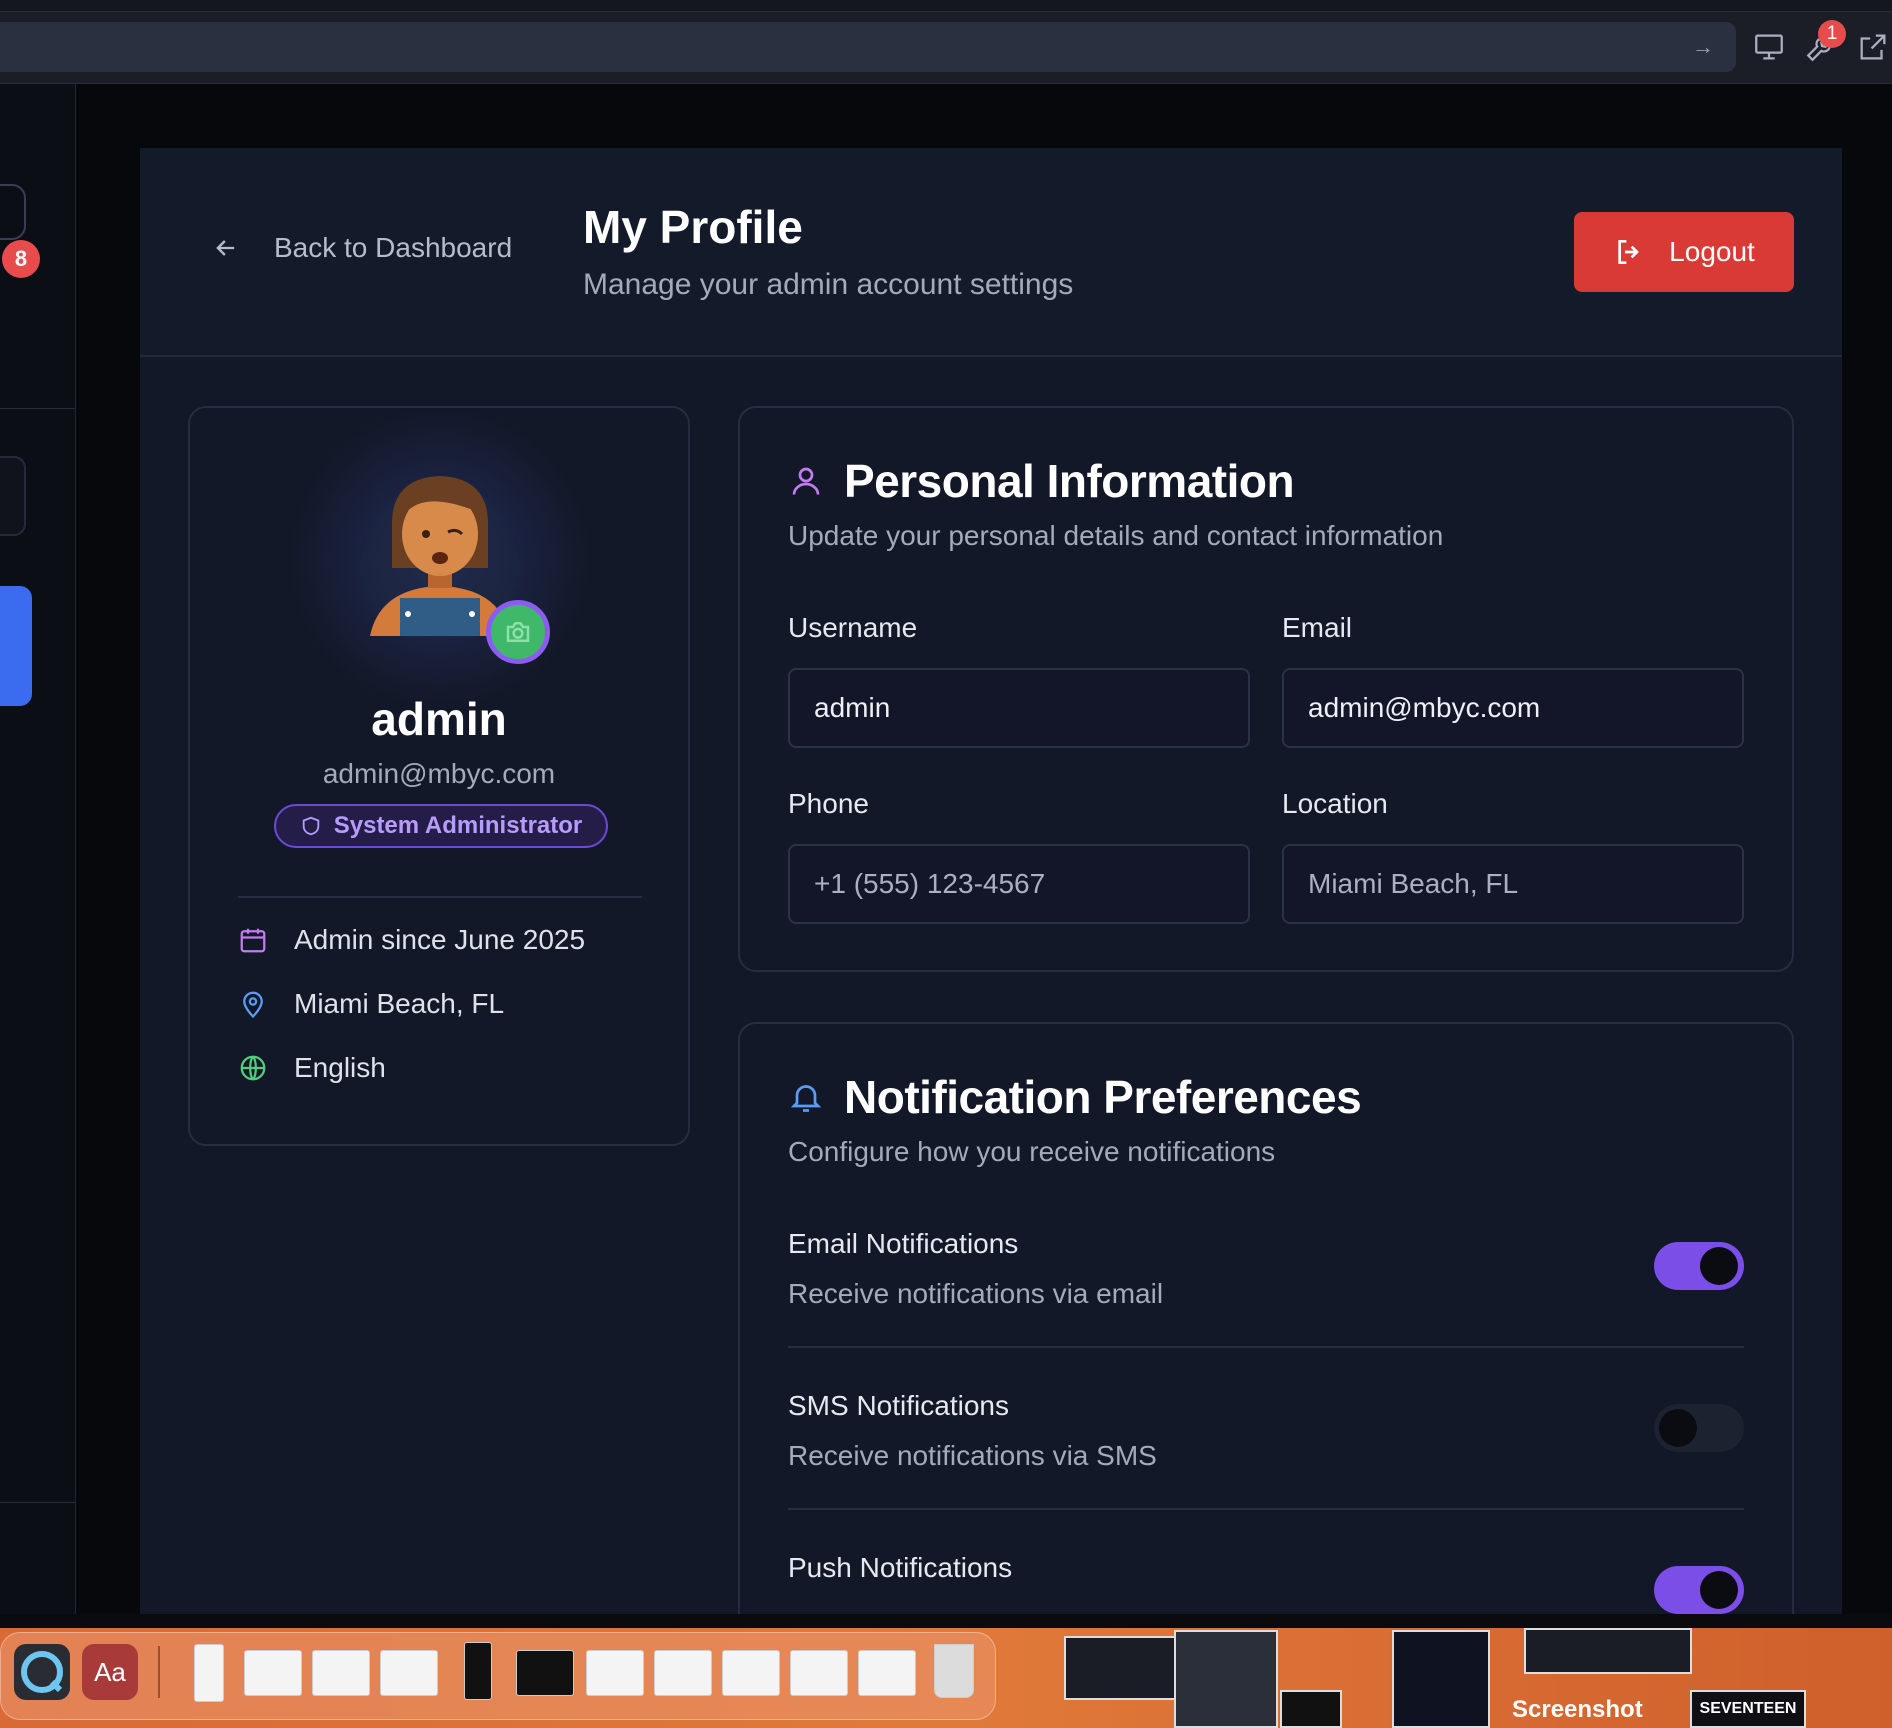 This screenshot has height=1728, width=1892. What do you see at coordinates (1069, 481) in the screenshot?
I see `personal-info-title: Personal Information` at bounding box center [1069, 481].